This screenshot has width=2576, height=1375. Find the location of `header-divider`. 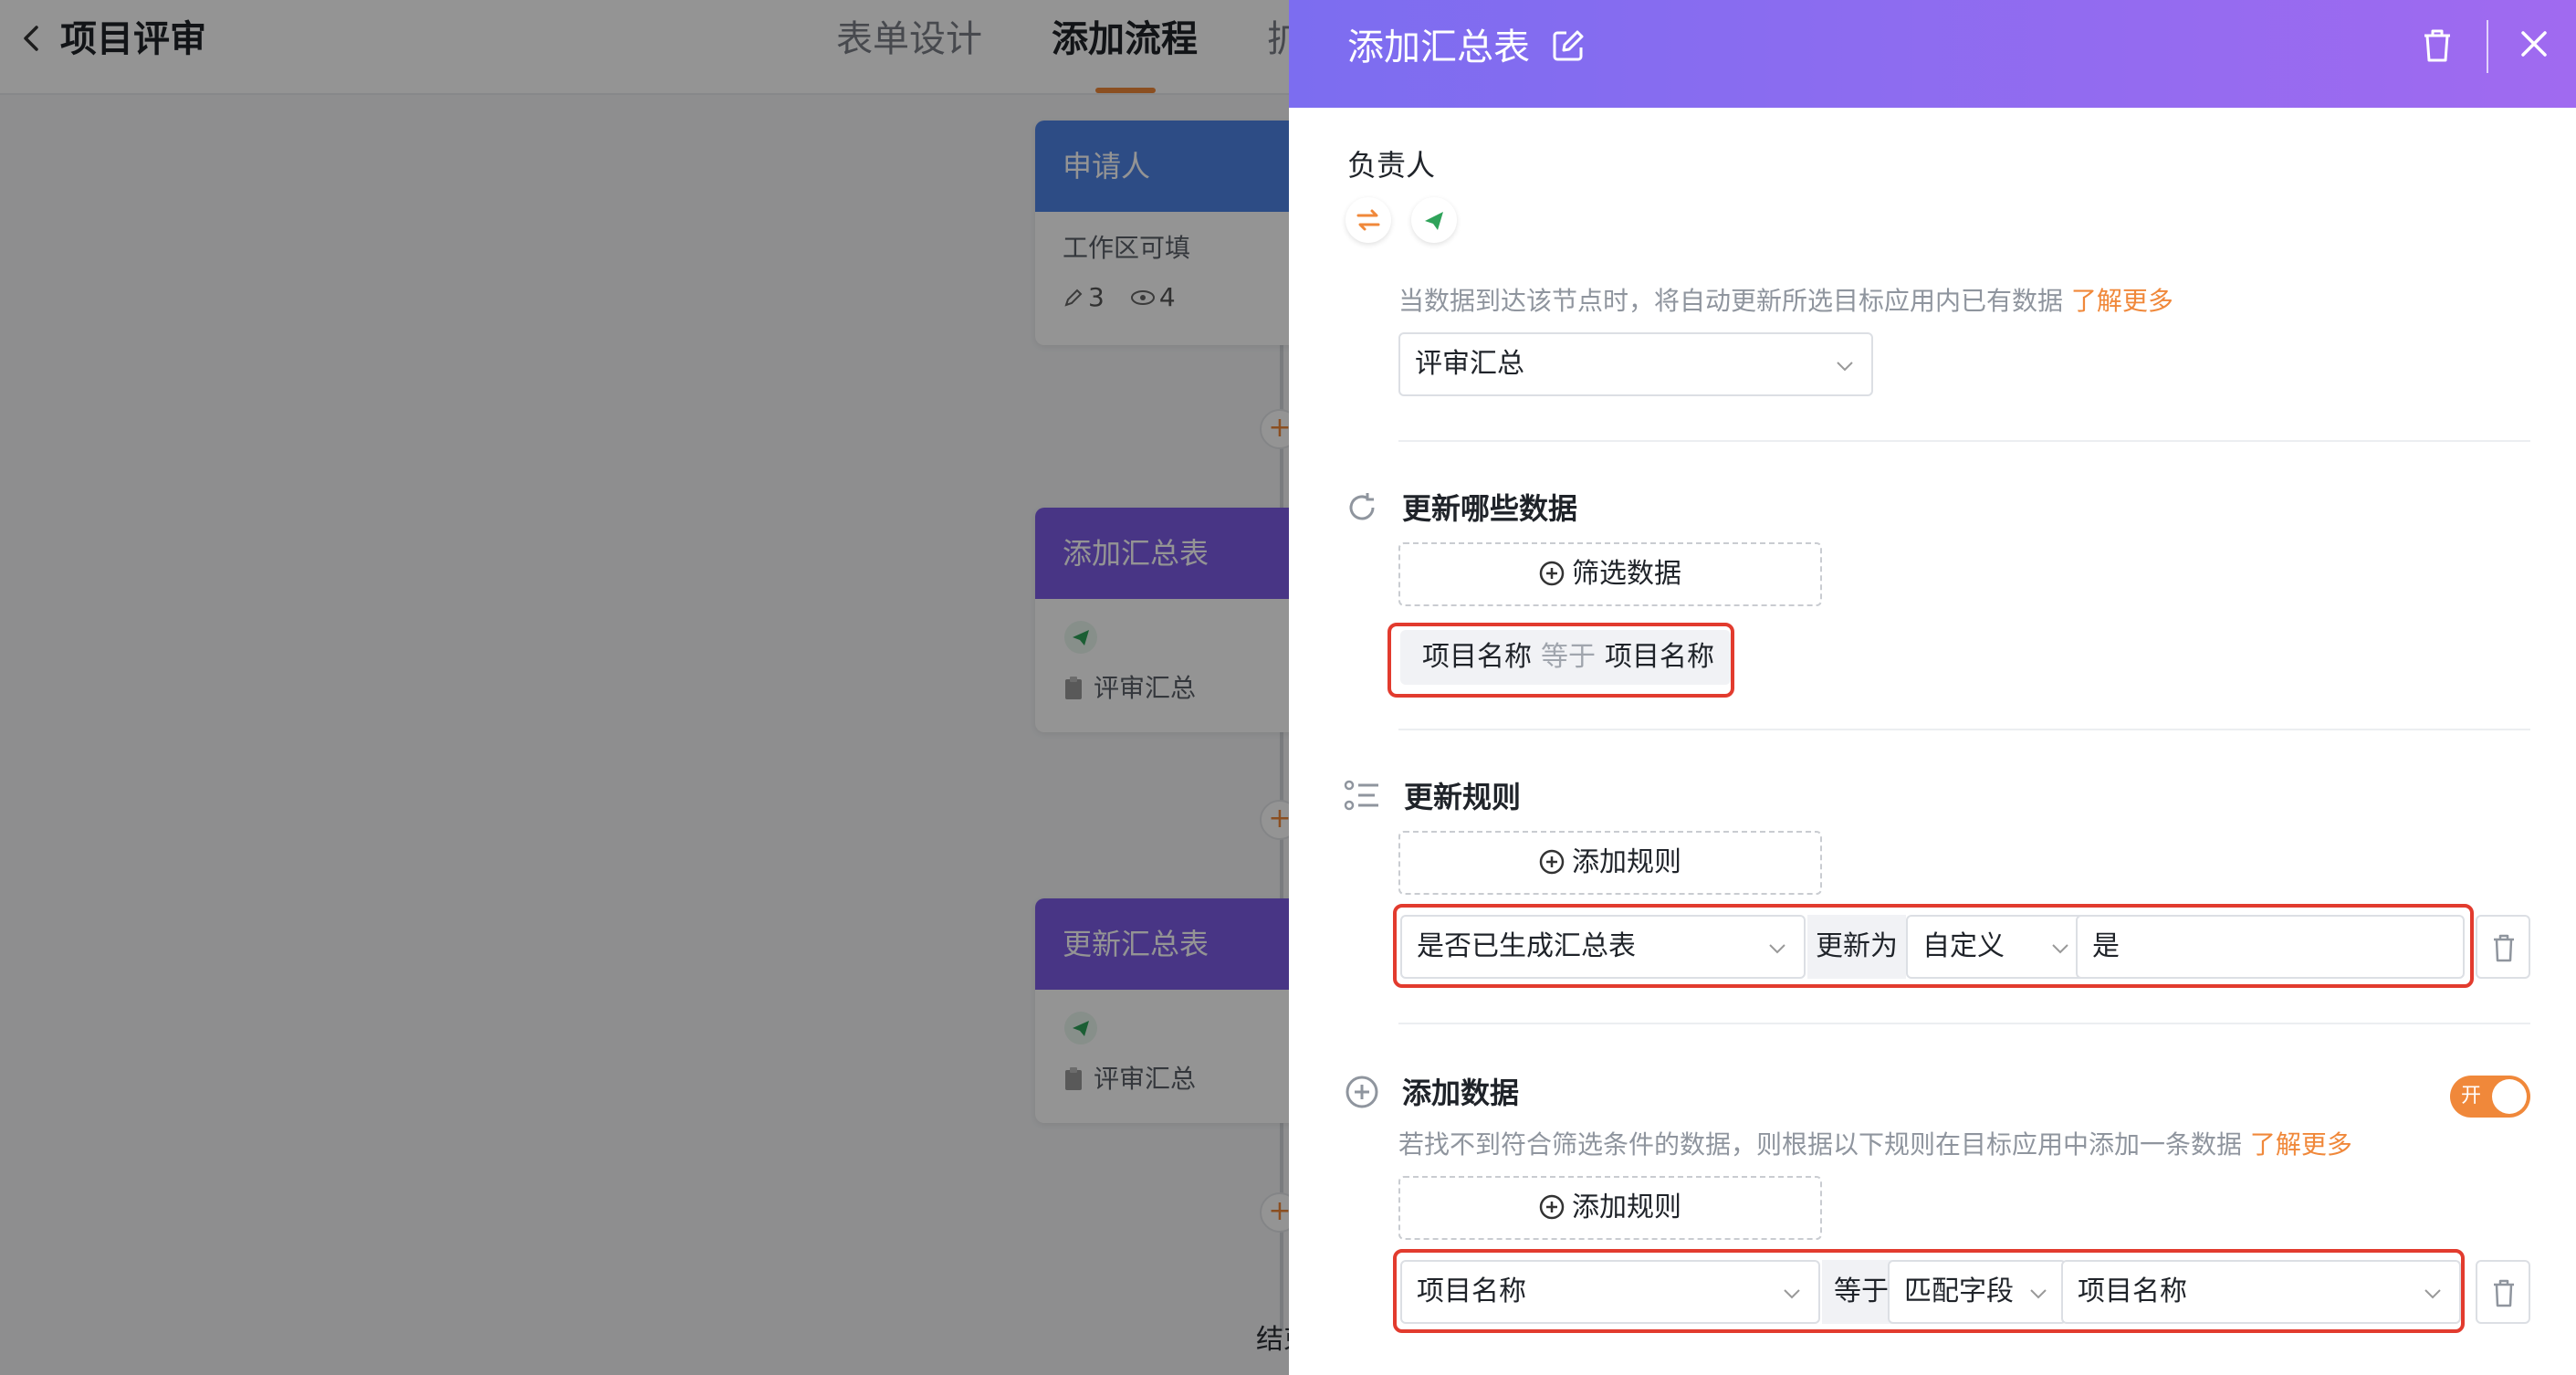

header-divider is located at coordinates (2488, 46).